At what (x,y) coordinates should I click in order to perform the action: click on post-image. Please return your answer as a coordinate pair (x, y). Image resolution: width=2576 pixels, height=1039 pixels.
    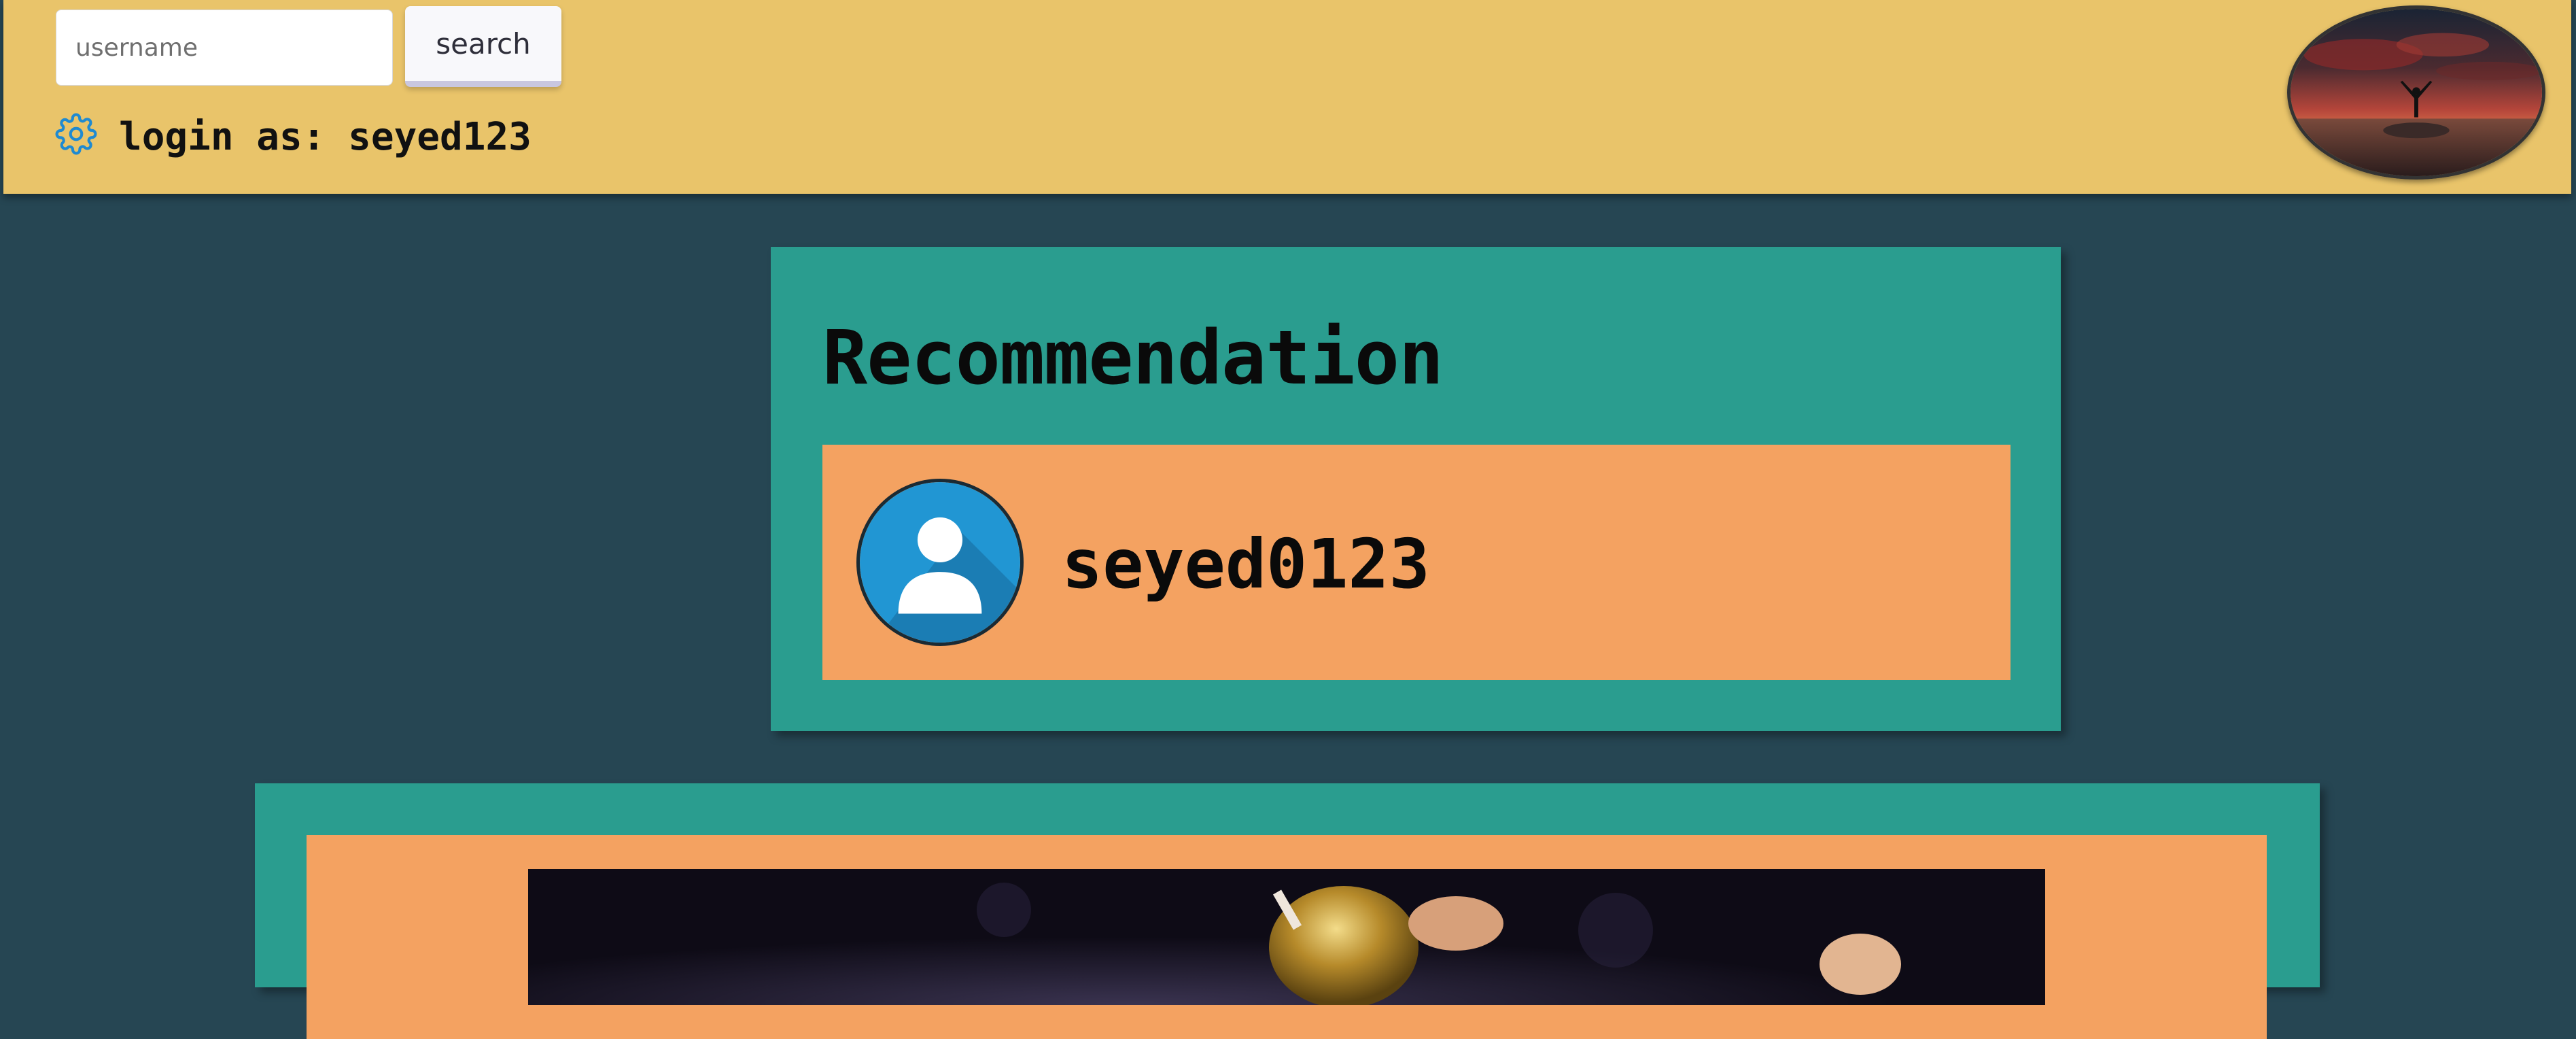
    Looking at the image, I should click on (1286, 937).